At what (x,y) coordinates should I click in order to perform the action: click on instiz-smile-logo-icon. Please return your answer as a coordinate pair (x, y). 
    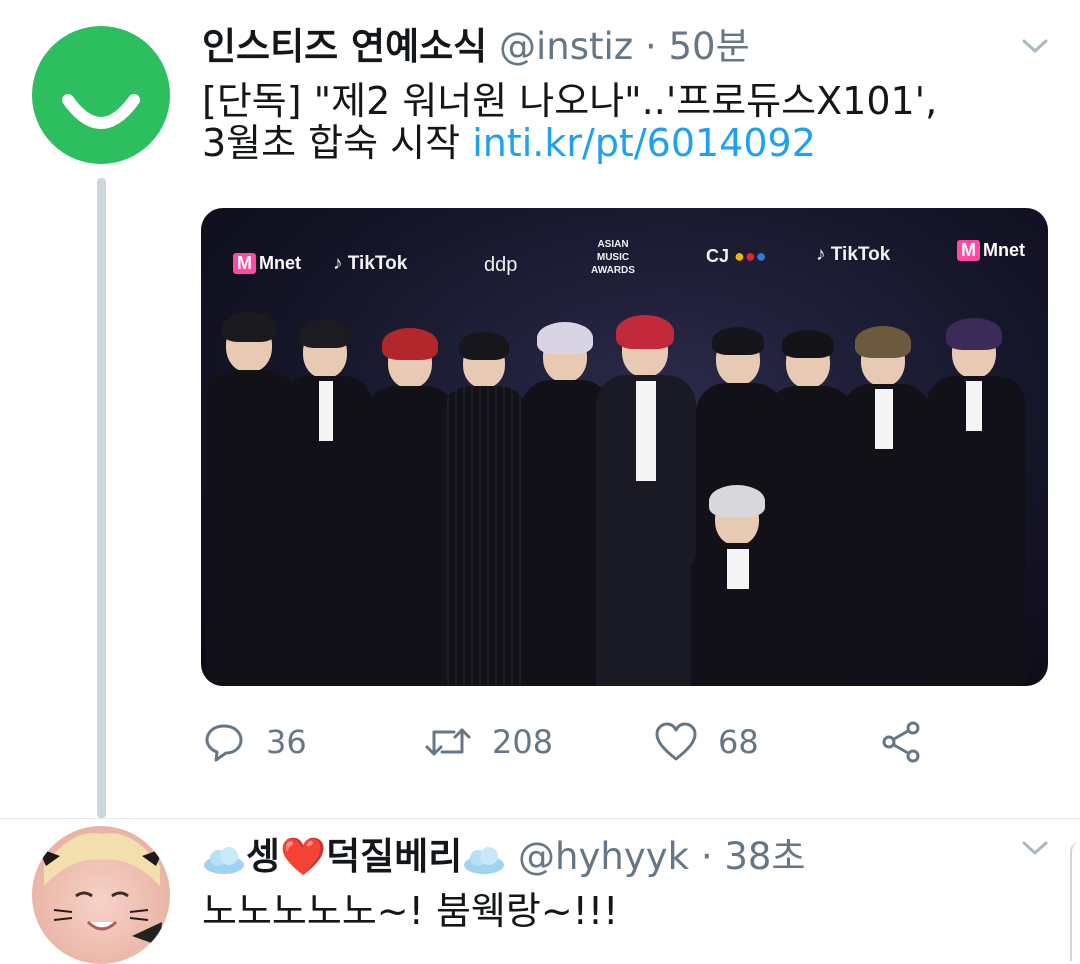
    Looking at the image, I should click on (101, 111).